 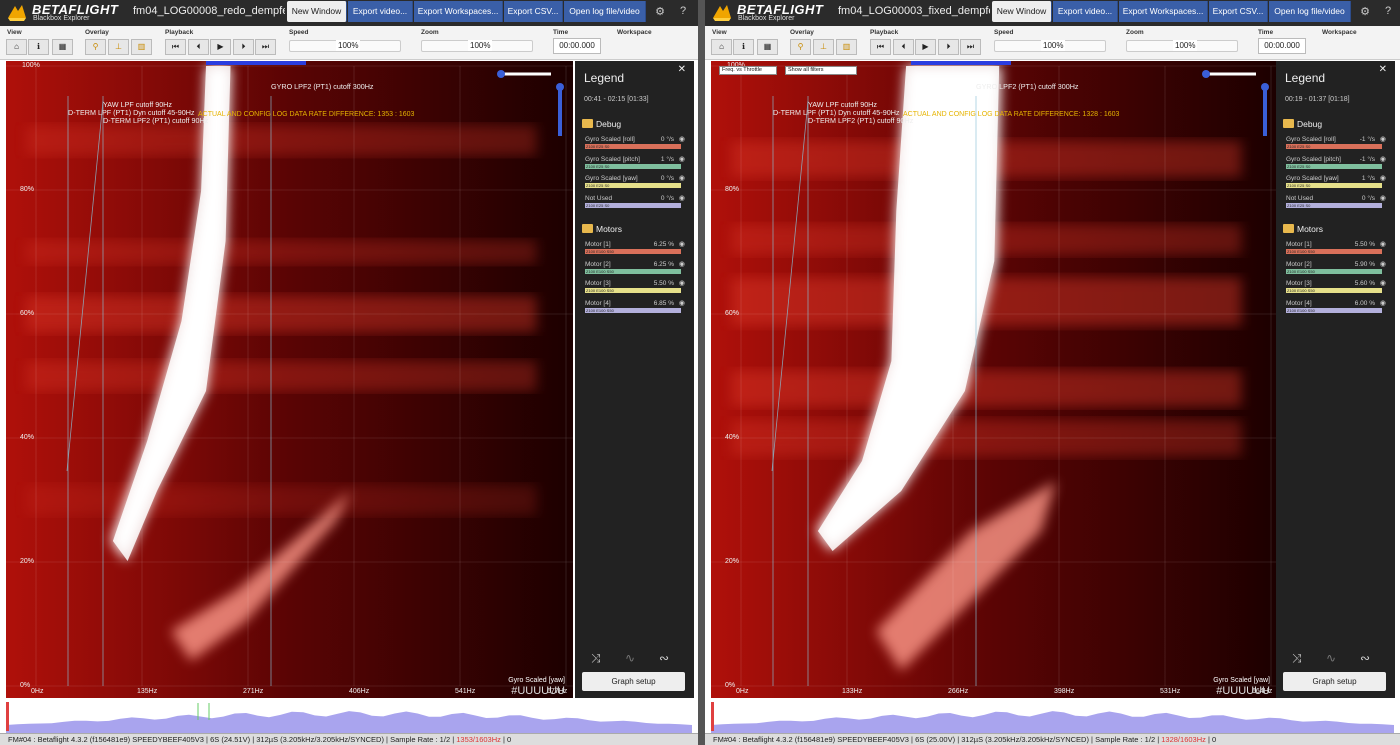 What do you see at coordinates (1336, 309) in the screenshot?
I see `legend-field: Motor [4] 6.00 % ◉ Z100 E100 S50` at bounding box center [1336, 309].